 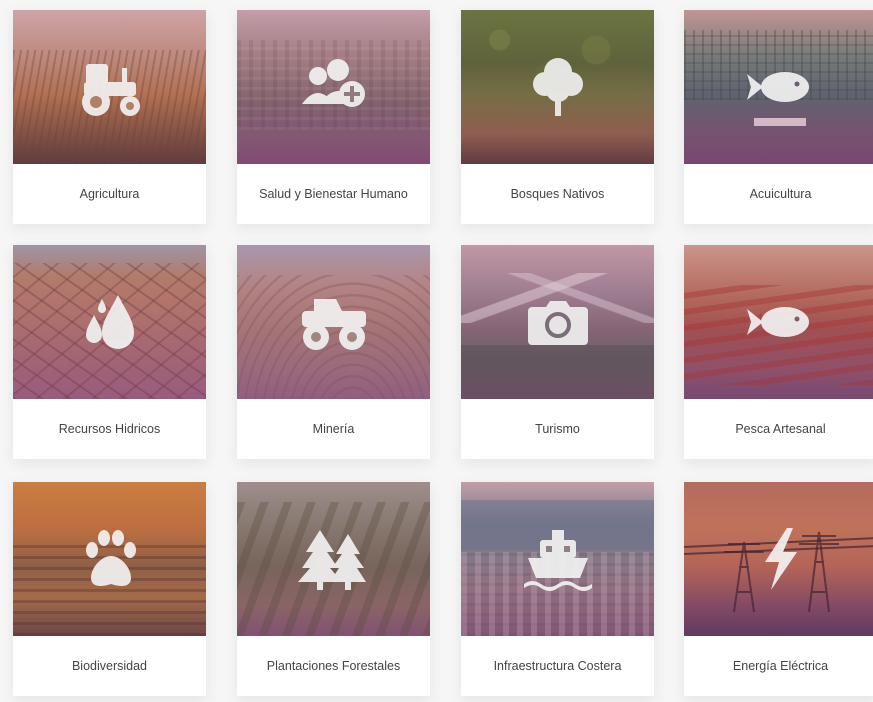 I want to click on paw-icon, so click(x=110, y=559).